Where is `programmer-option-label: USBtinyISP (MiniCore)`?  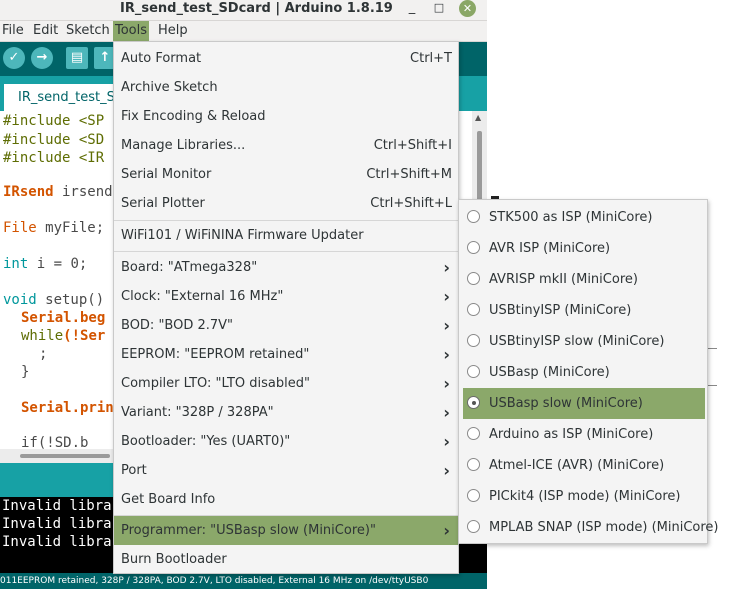 programmer-option-label: USBtinyISP (MiniCore) is located at coordinates (560, 310).